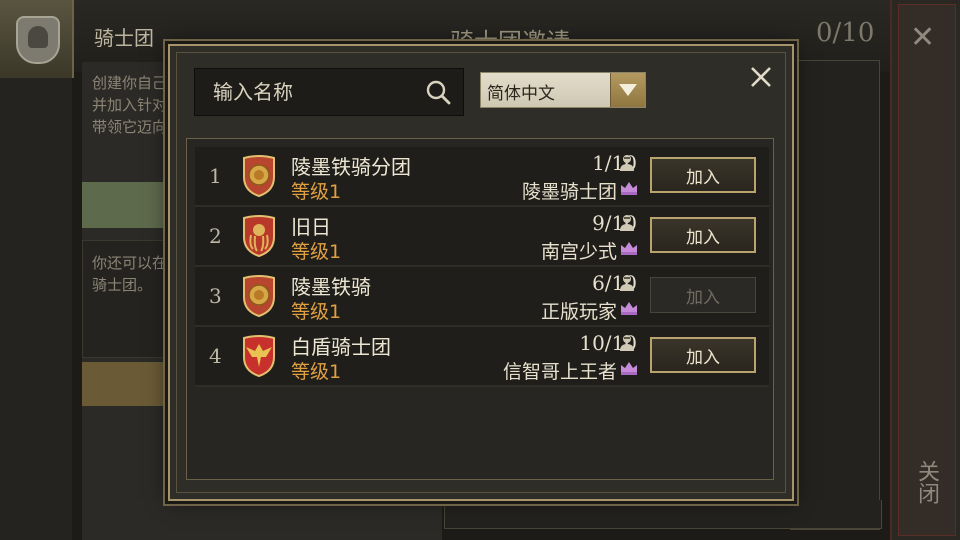 The image size is (960, 540). What do you see at coordinates (926, 482) in the screenshot?
I see `close-label: 关闭` at bounding box center [926, 482].